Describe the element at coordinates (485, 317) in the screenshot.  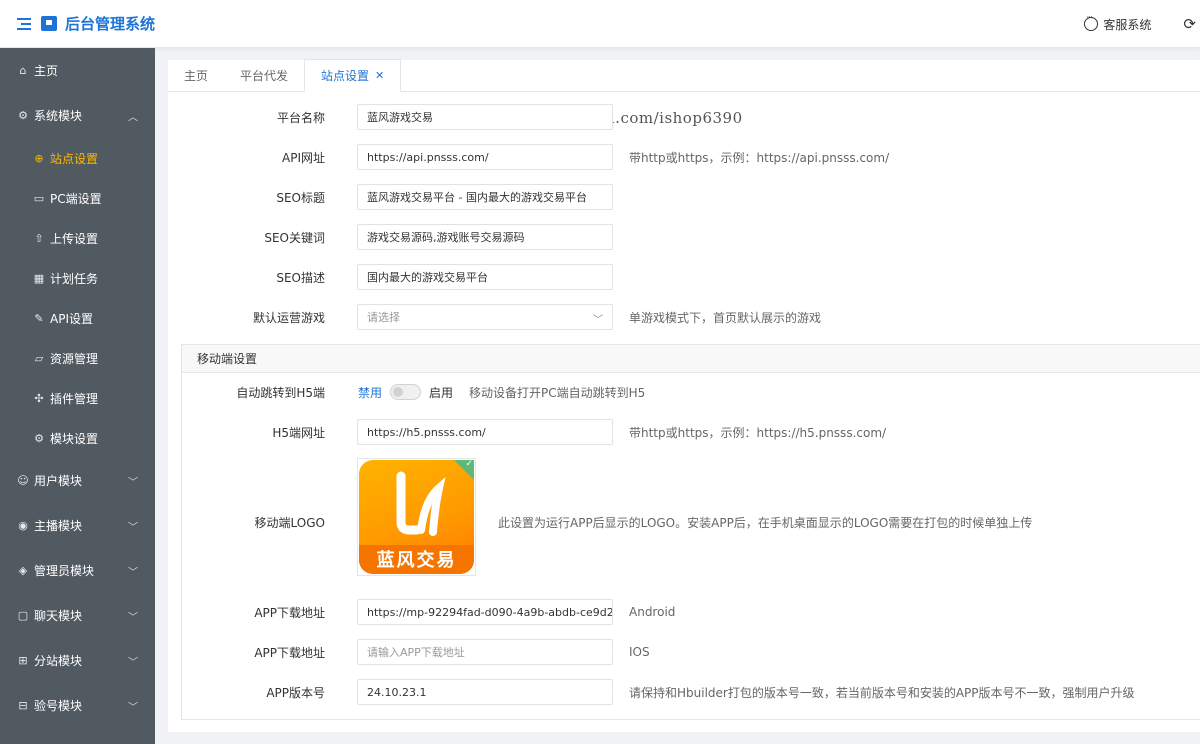
I see `default-game-select: 请选择 ﹀` at that location.